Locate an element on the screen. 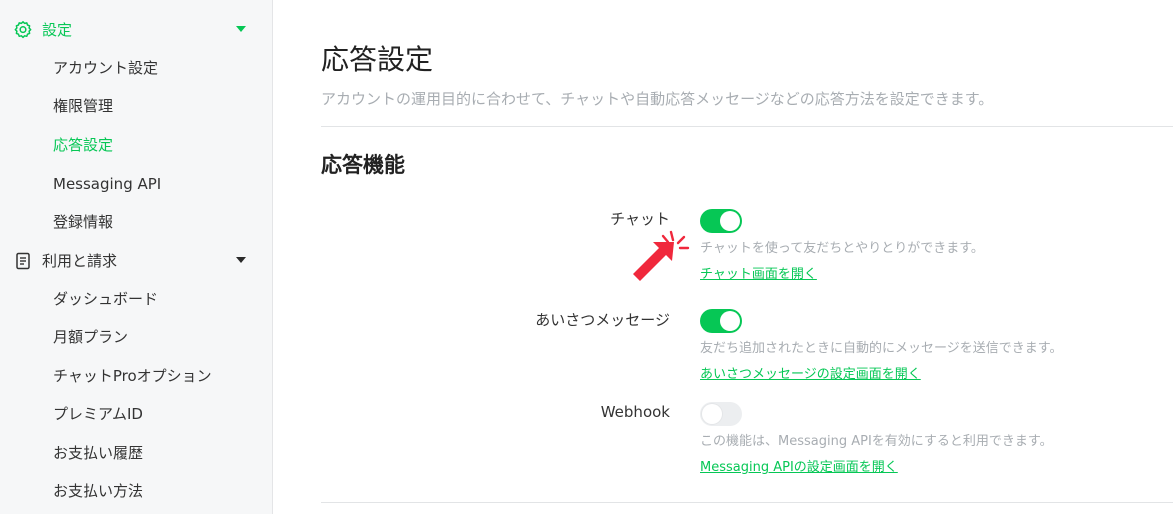  section-title: 応答機能 is located at coordinates (363, 165).